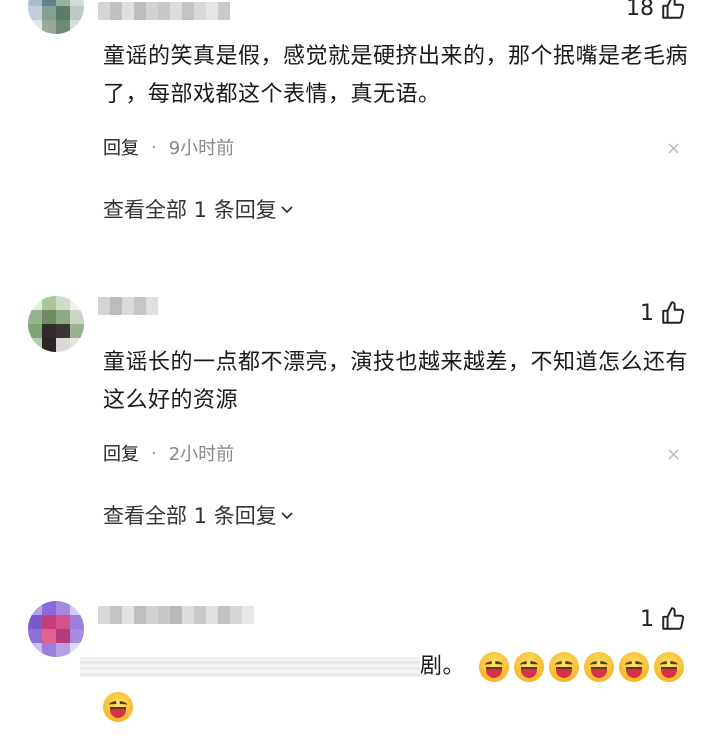  I want to click on comment-text-tail: 剧。, so click(443, 666).